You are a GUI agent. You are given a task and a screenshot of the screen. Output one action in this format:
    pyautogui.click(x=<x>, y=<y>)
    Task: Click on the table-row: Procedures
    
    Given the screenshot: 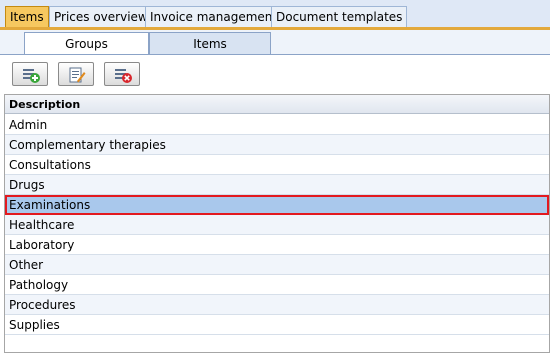 What is the action you would take?
    pyautogui.click(x=277, y=305)
    